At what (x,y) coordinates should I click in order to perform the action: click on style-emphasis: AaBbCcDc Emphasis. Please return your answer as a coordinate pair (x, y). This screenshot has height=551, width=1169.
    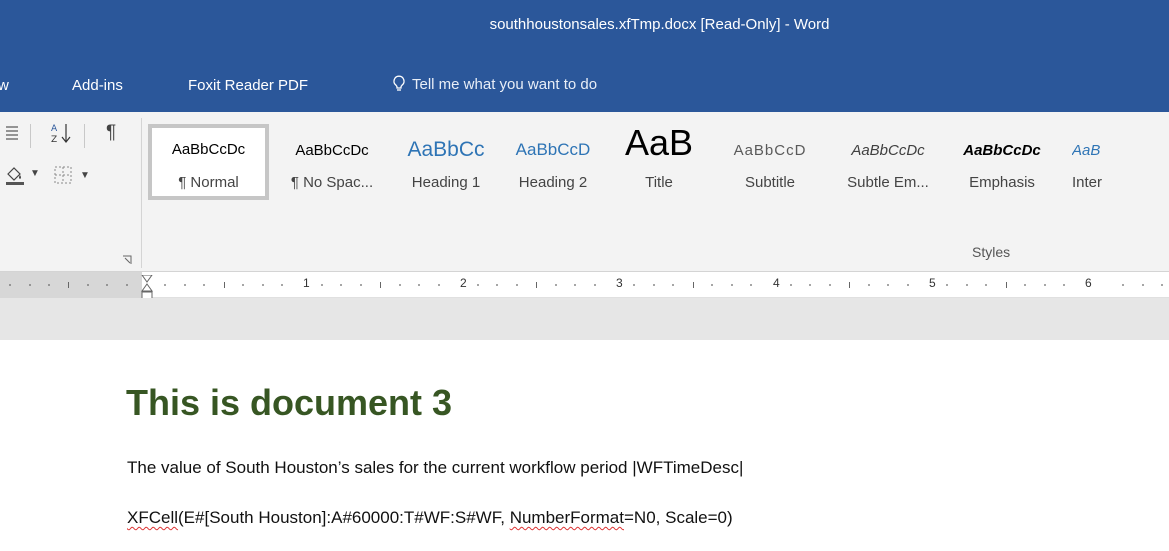
    Looking at the image, I should click on (1002, 162).